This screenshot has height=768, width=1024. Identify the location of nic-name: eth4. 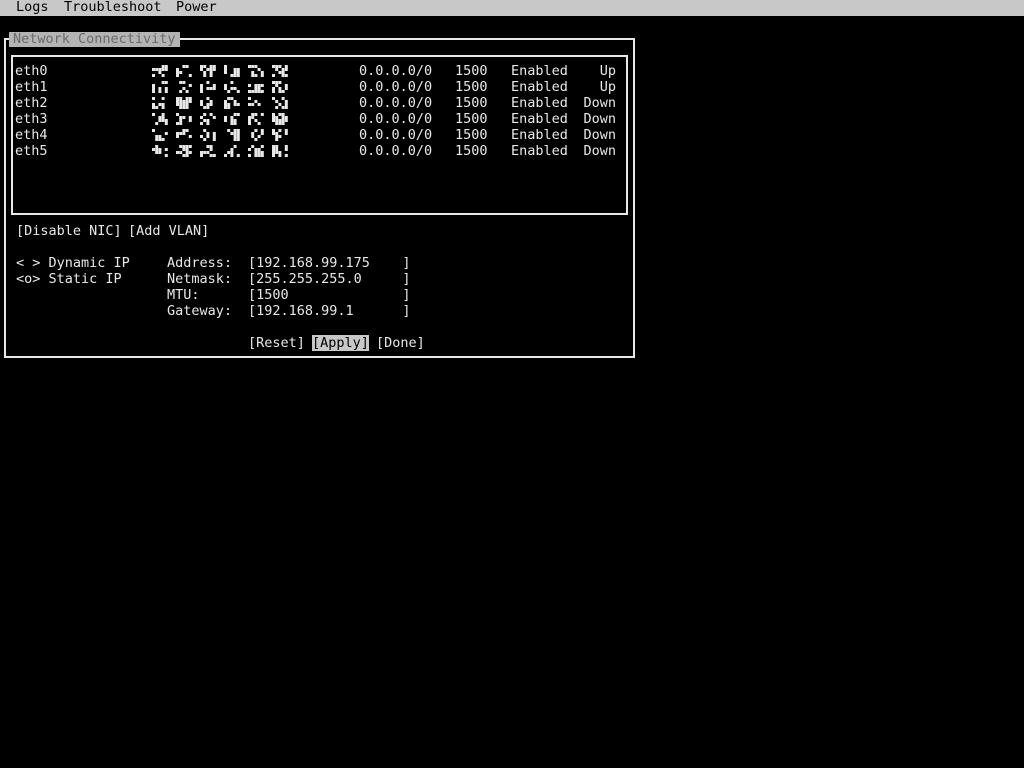
(31, 135).